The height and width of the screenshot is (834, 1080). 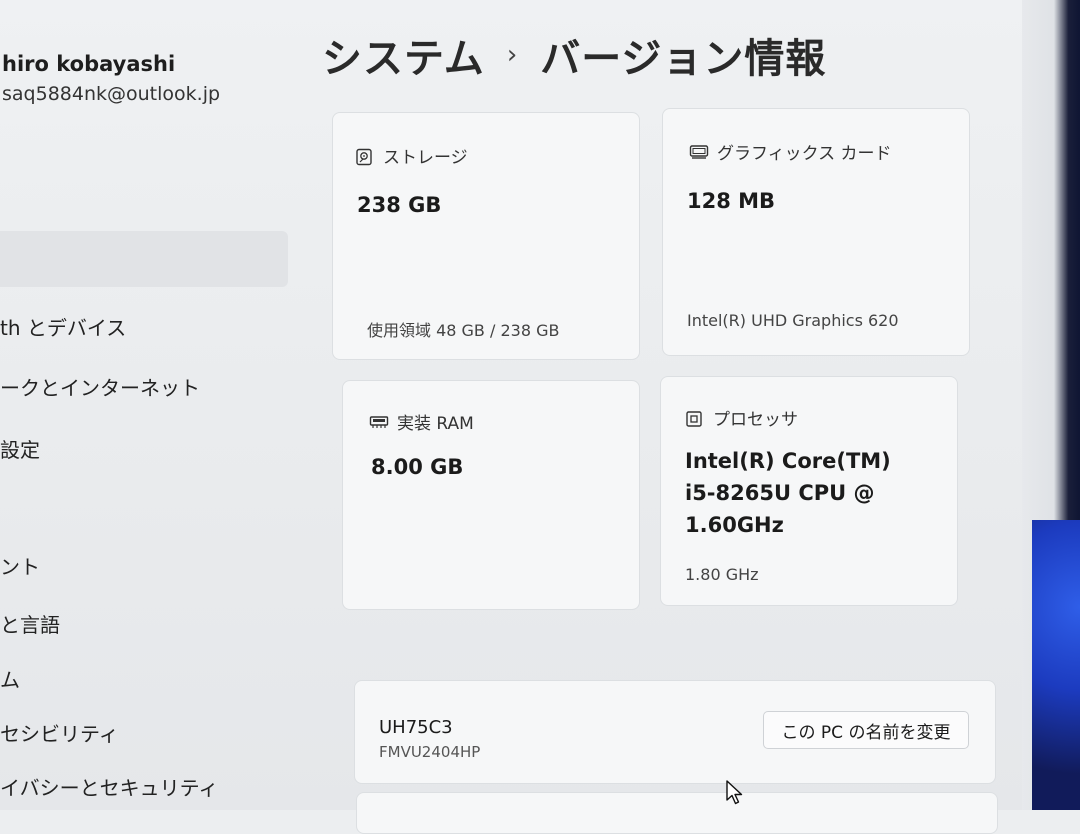 I want to click on storage-label: ストレージ, so click(x=425, y=158).